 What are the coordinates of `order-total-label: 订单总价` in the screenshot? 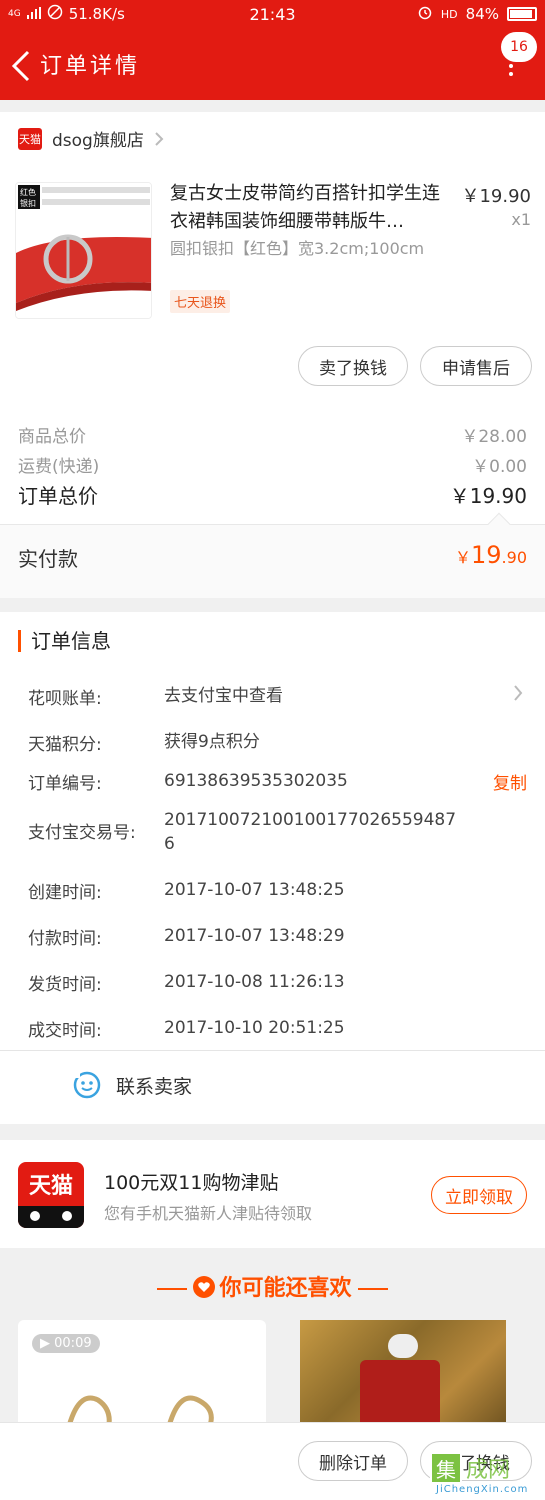 It's located at (58, 496).